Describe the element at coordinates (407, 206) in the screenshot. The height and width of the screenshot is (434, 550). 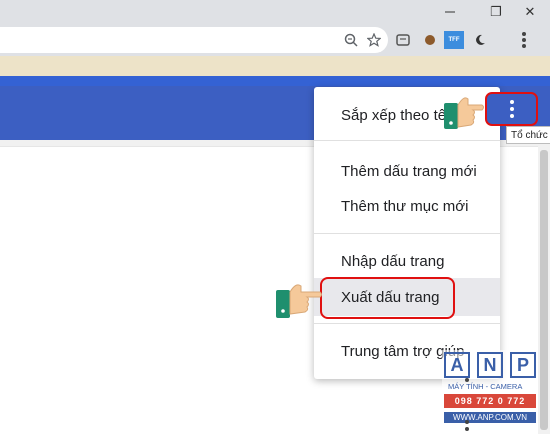
I see `menu-item-add-folder: Thêm thư mục mới` at that location.